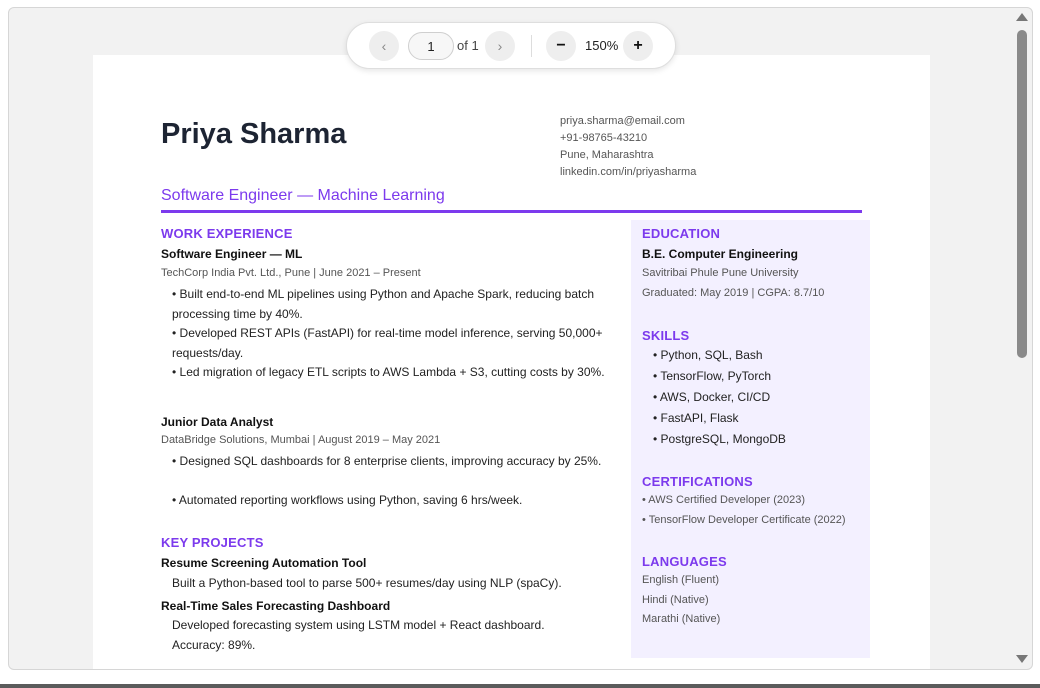  I want to click on scrollbar-thumb, so click(1022, 194).